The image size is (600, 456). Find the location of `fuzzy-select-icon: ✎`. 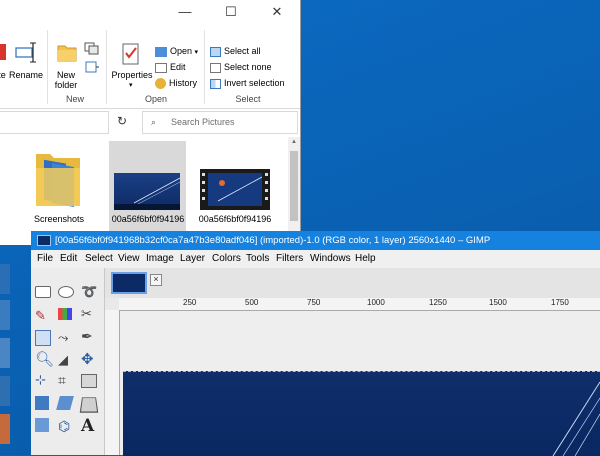

fuzzy-select-icon: ✎ is located at coordinates (40, 316).